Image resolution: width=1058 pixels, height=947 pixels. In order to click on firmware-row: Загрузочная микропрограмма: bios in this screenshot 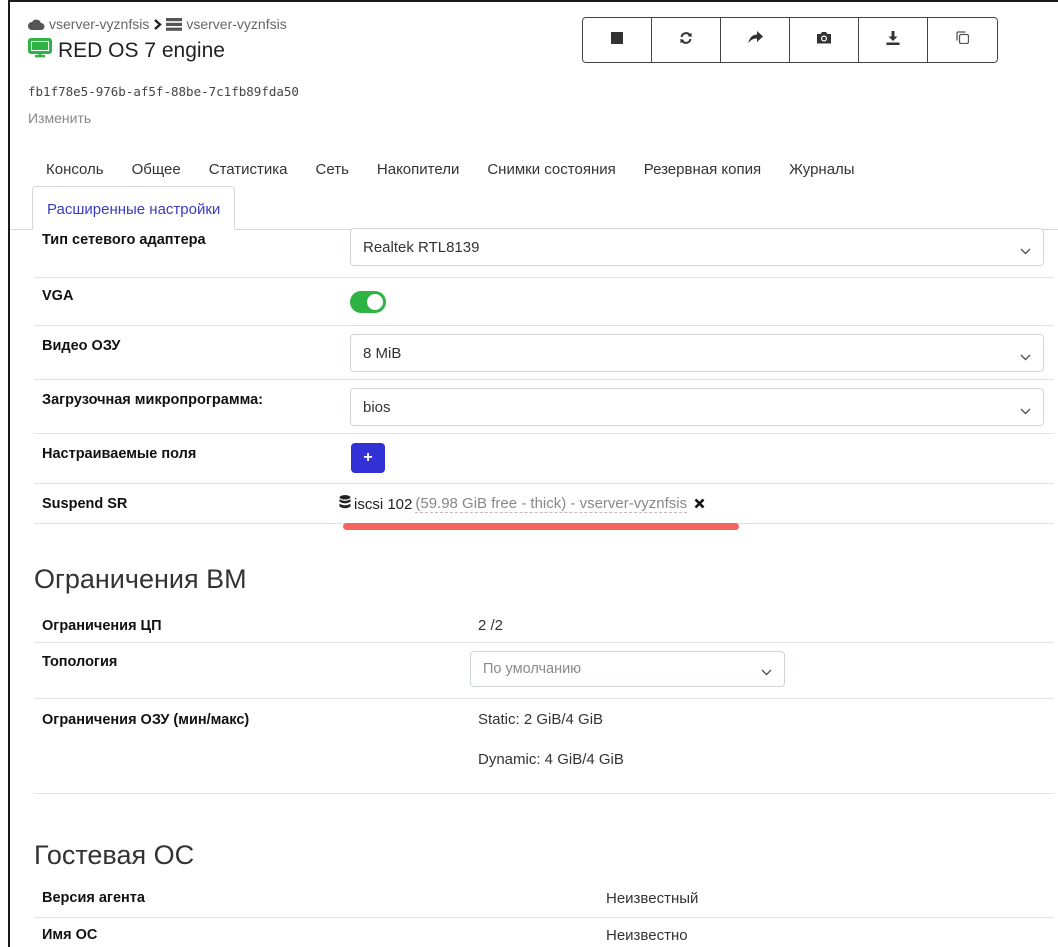, I will do `click(544, 407)`.